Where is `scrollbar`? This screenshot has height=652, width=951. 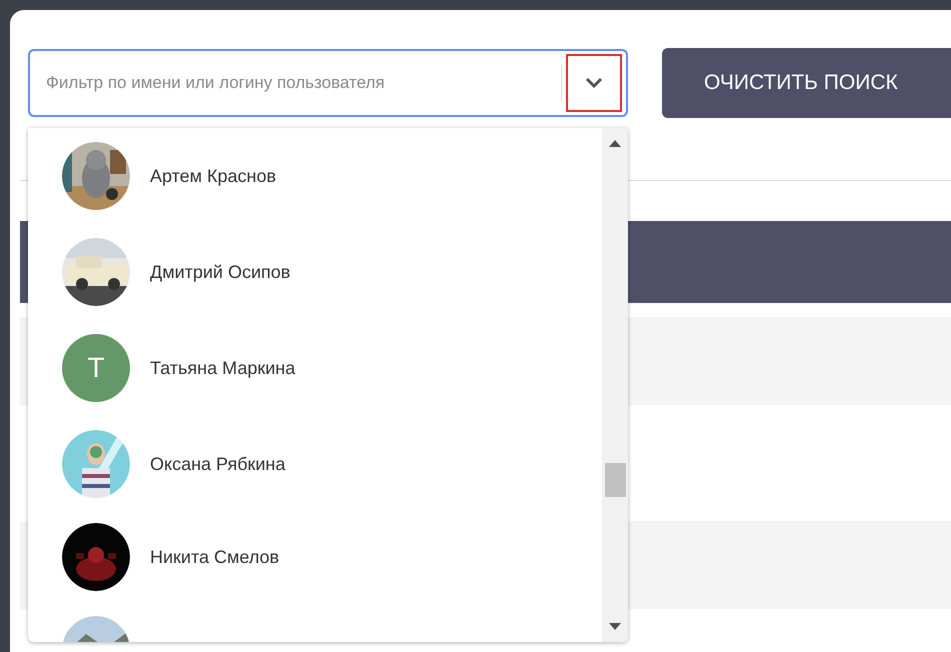
scrollbar is located at coordinates (615, 385).